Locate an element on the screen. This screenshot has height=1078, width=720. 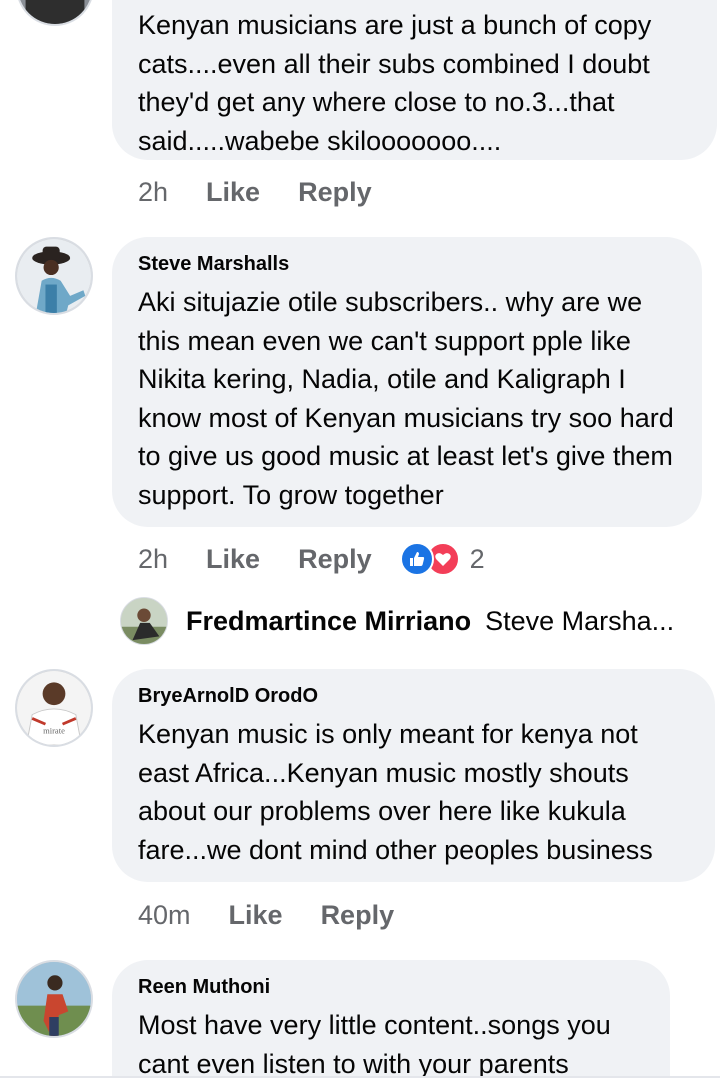
reply-avatar is located at coordinates (144, 621).